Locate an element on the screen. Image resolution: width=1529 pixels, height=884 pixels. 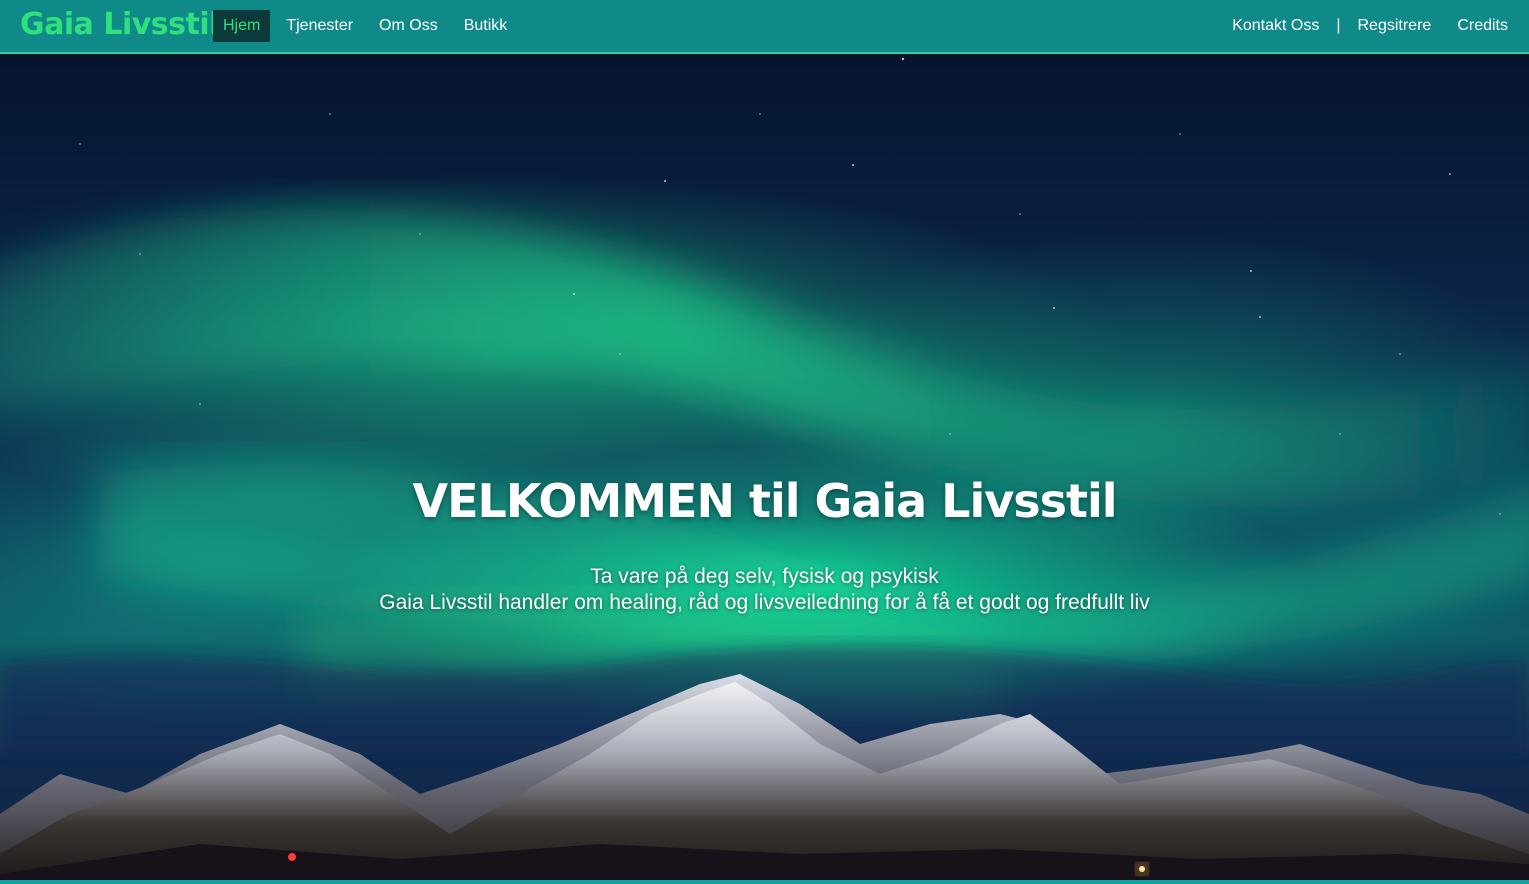
hero-title: VELKOMMEN til Gaia Livsstil is located at coordinates (764, 501).